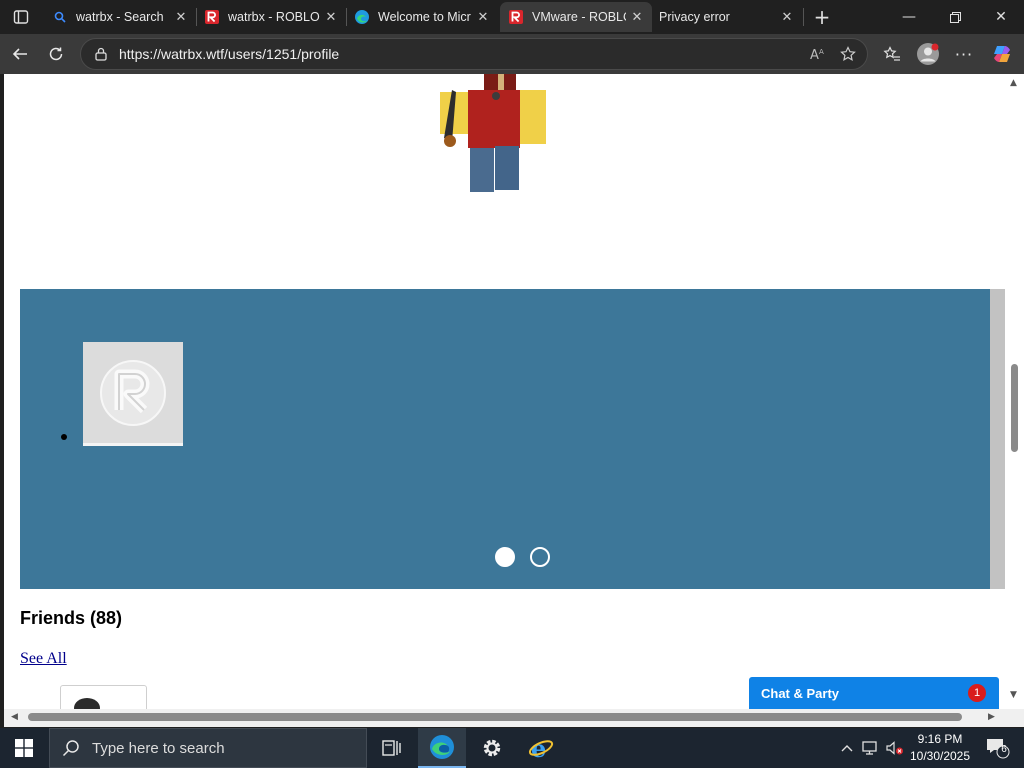  I want to click on site-info-icon, so click(101, 54).